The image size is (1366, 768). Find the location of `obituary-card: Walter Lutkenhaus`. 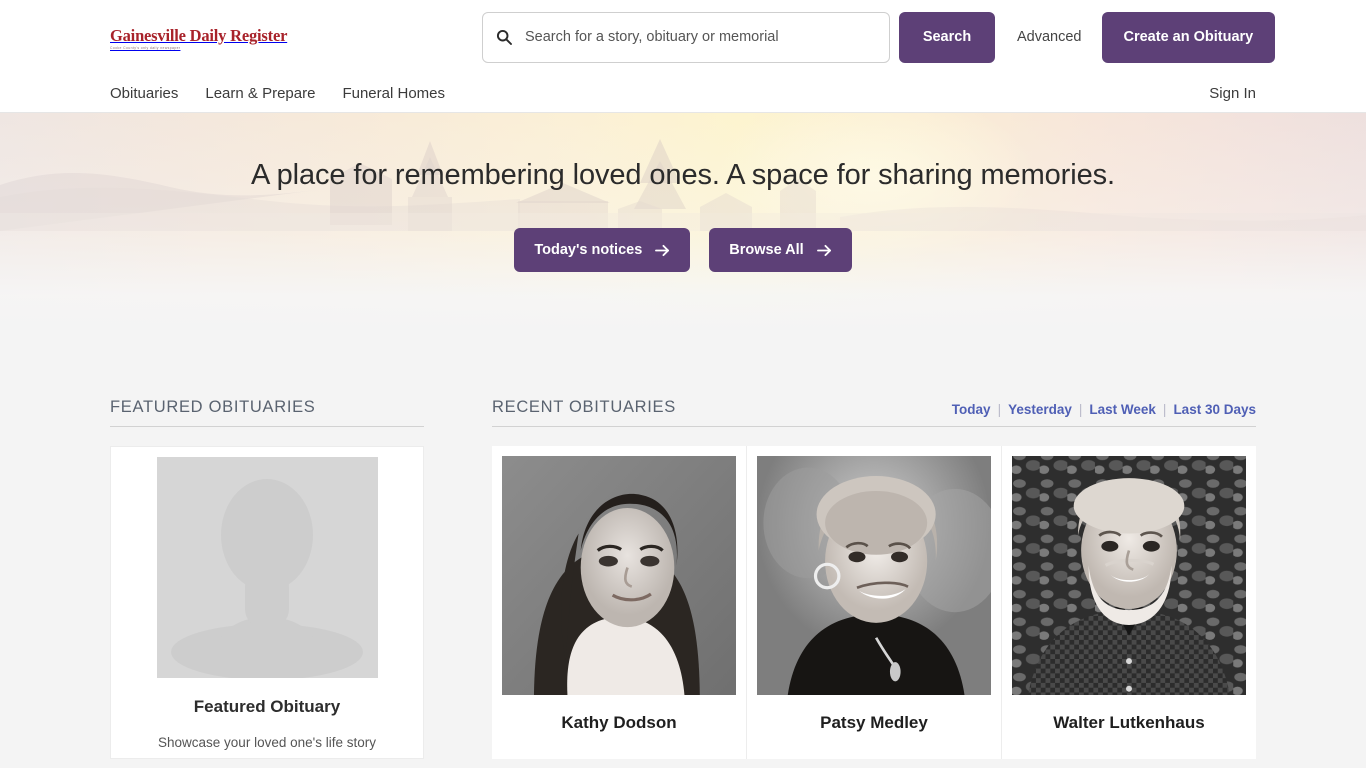

obituary-card: Walter Lutkenhaus is located at coordinates (1129, 602).